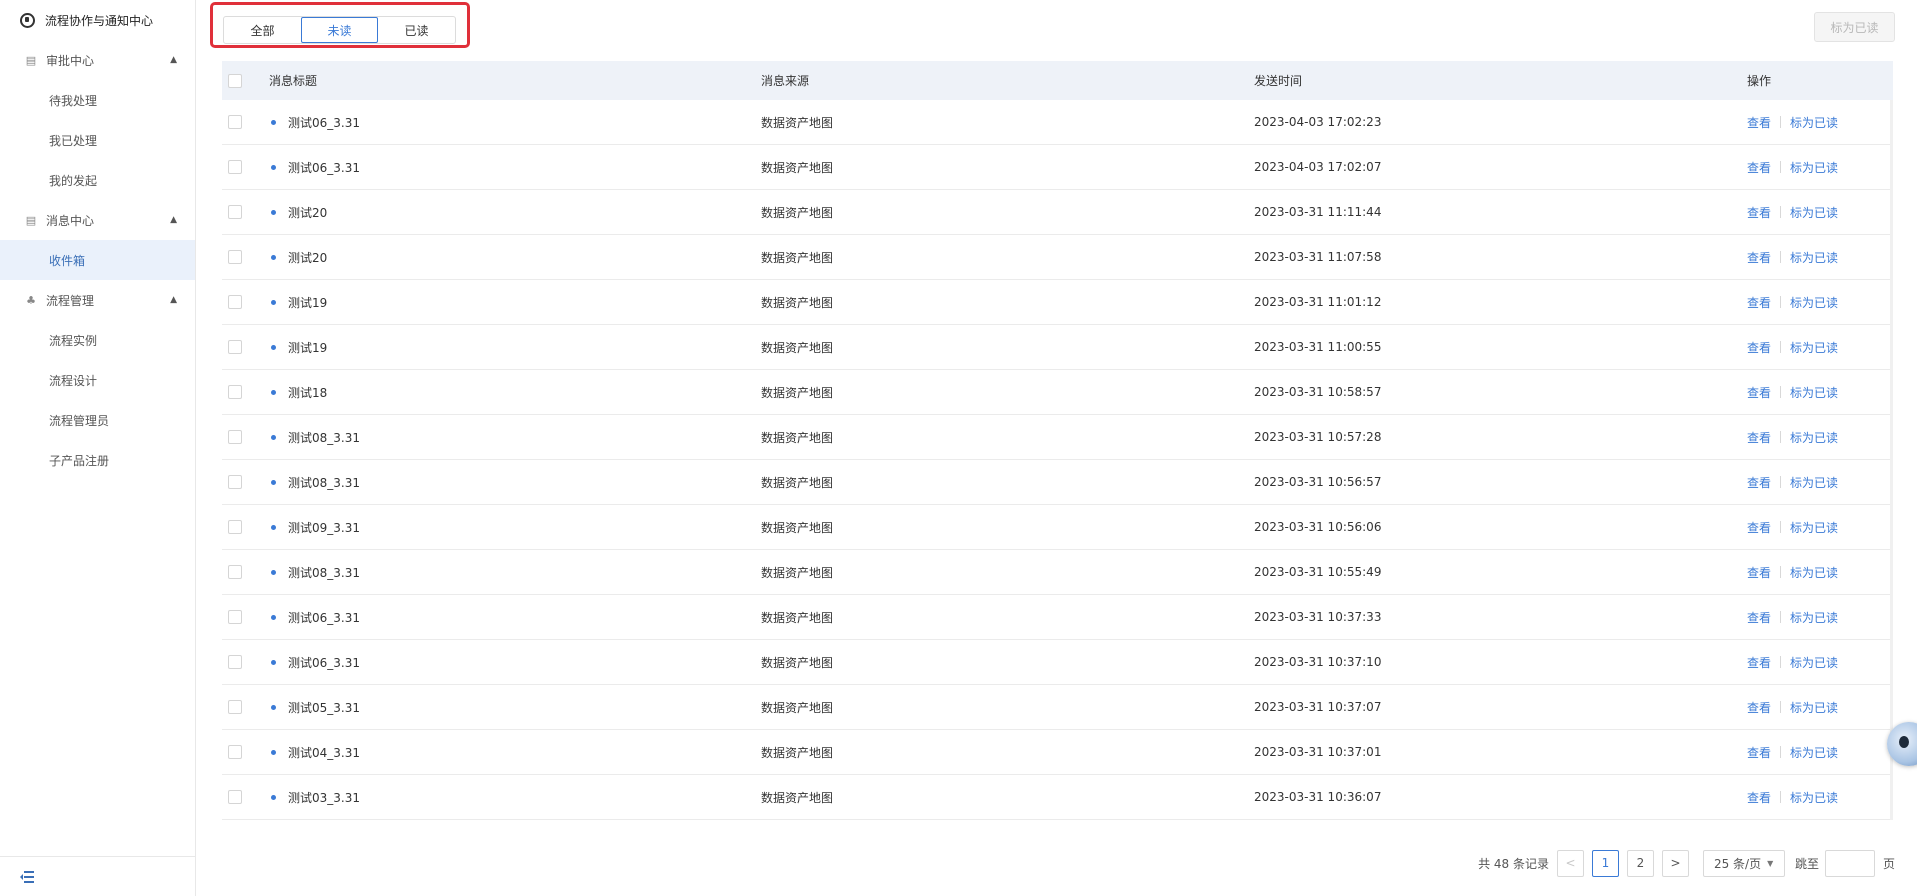  What do you see at coordinates (97, 60) in the screenshot?
I see `nav-group-approval: ▤ 审批中心 ▲` at bounding box center [97, 60].